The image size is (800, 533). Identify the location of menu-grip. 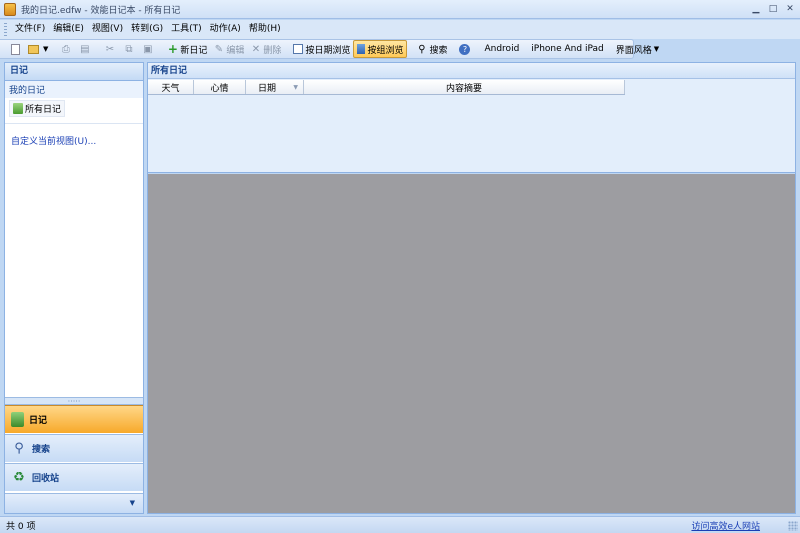
(5, 29).